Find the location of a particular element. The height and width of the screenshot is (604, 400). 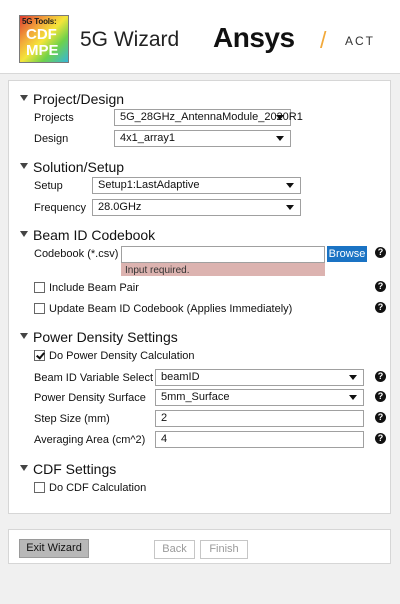

codebook-error-message: Input required. is located at coordinates (223, 269).